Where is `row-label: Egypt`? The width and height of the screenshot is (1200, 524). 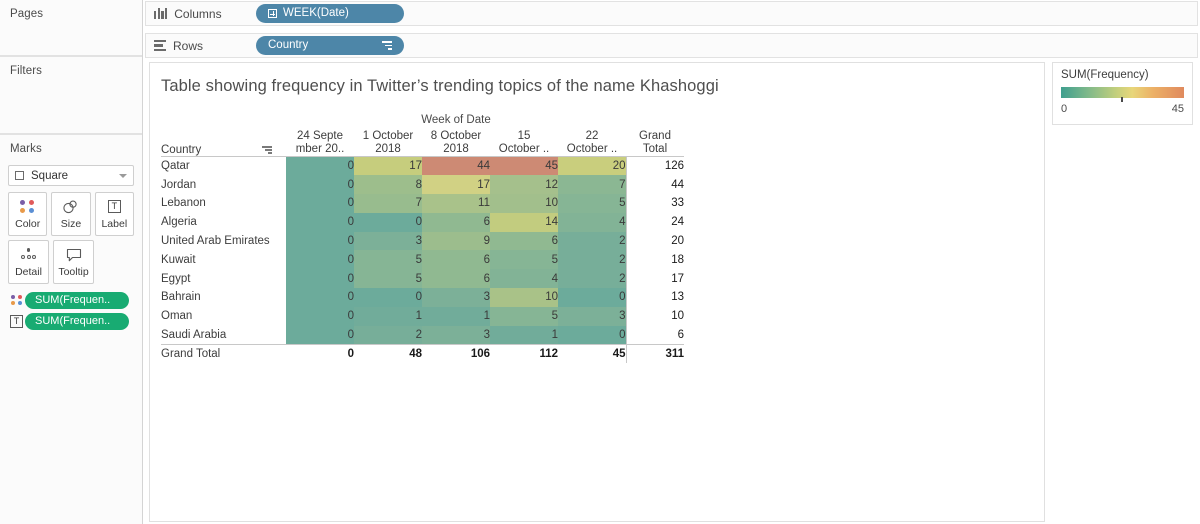 row-label: Egypt is located at coordinates (223, 278).